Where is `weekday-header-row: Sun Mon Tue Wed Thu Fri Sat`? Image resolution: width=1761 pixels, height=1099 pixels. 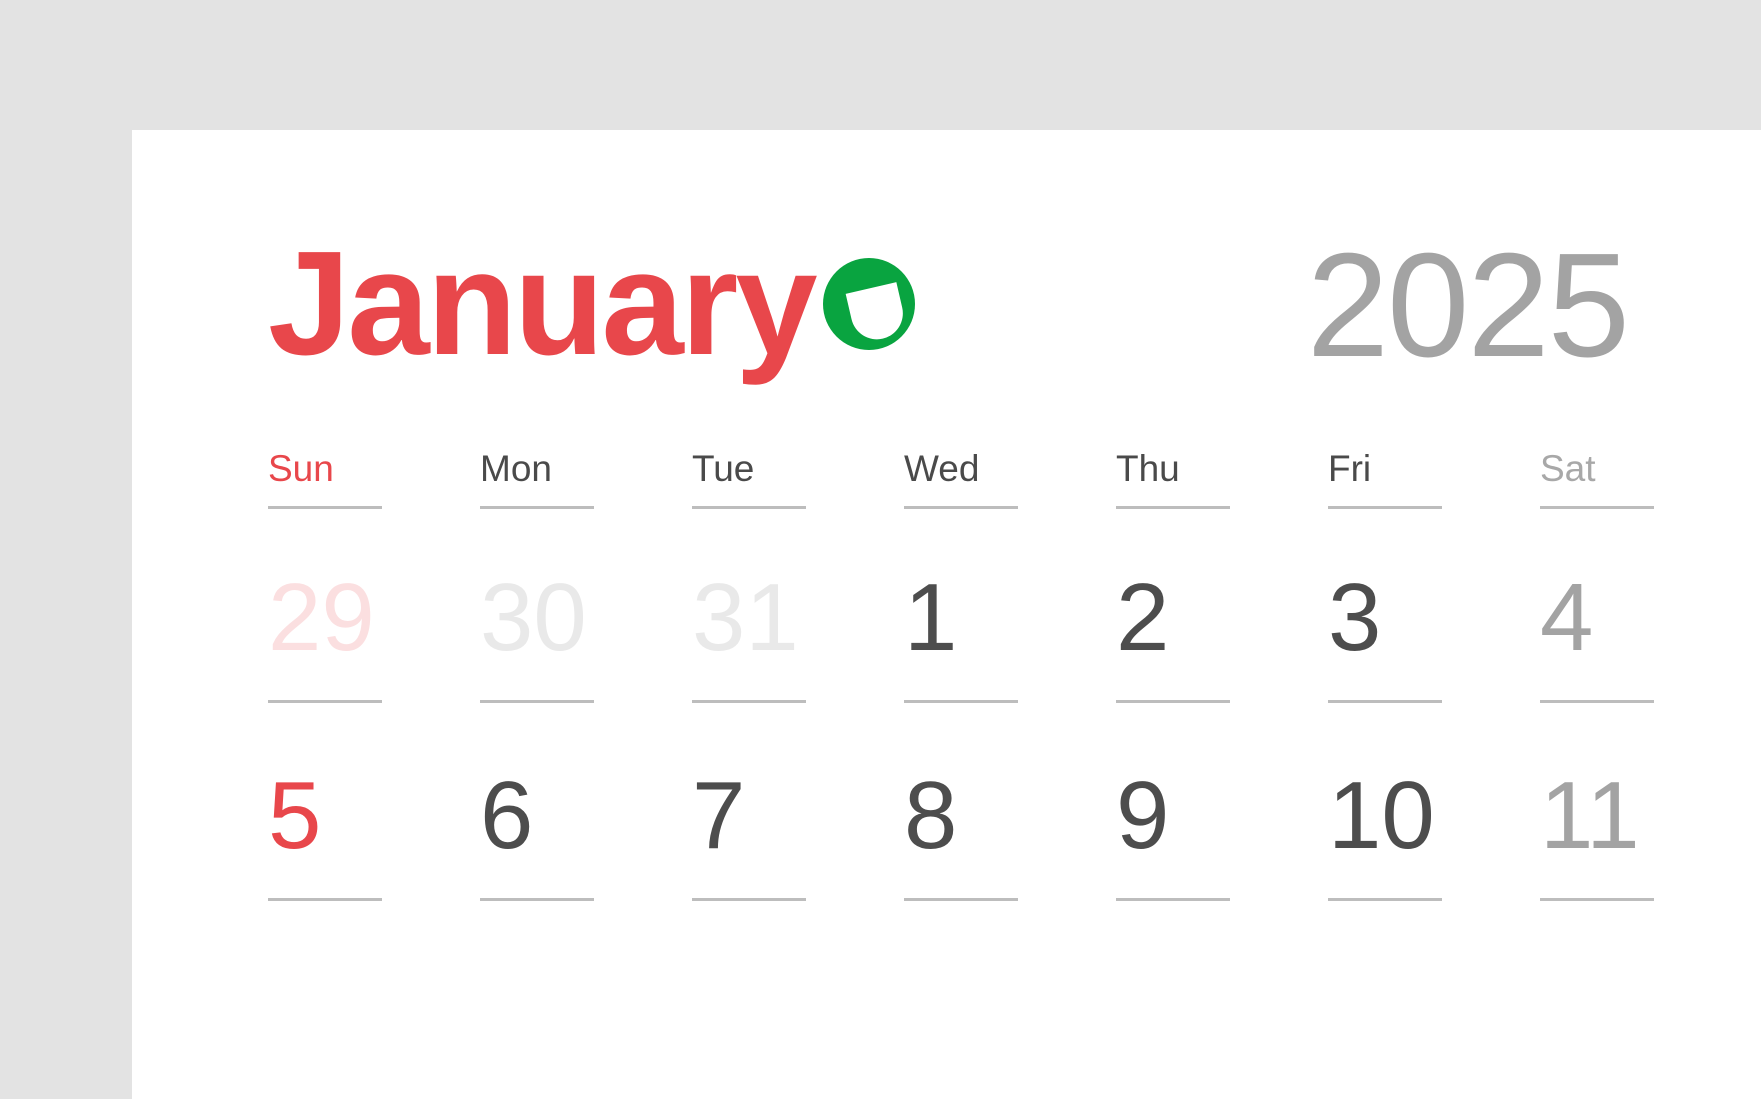 weekday-header-row: Sun Mon Tue Wed Thu Fri Sat is located at coordinates (1014, 495).